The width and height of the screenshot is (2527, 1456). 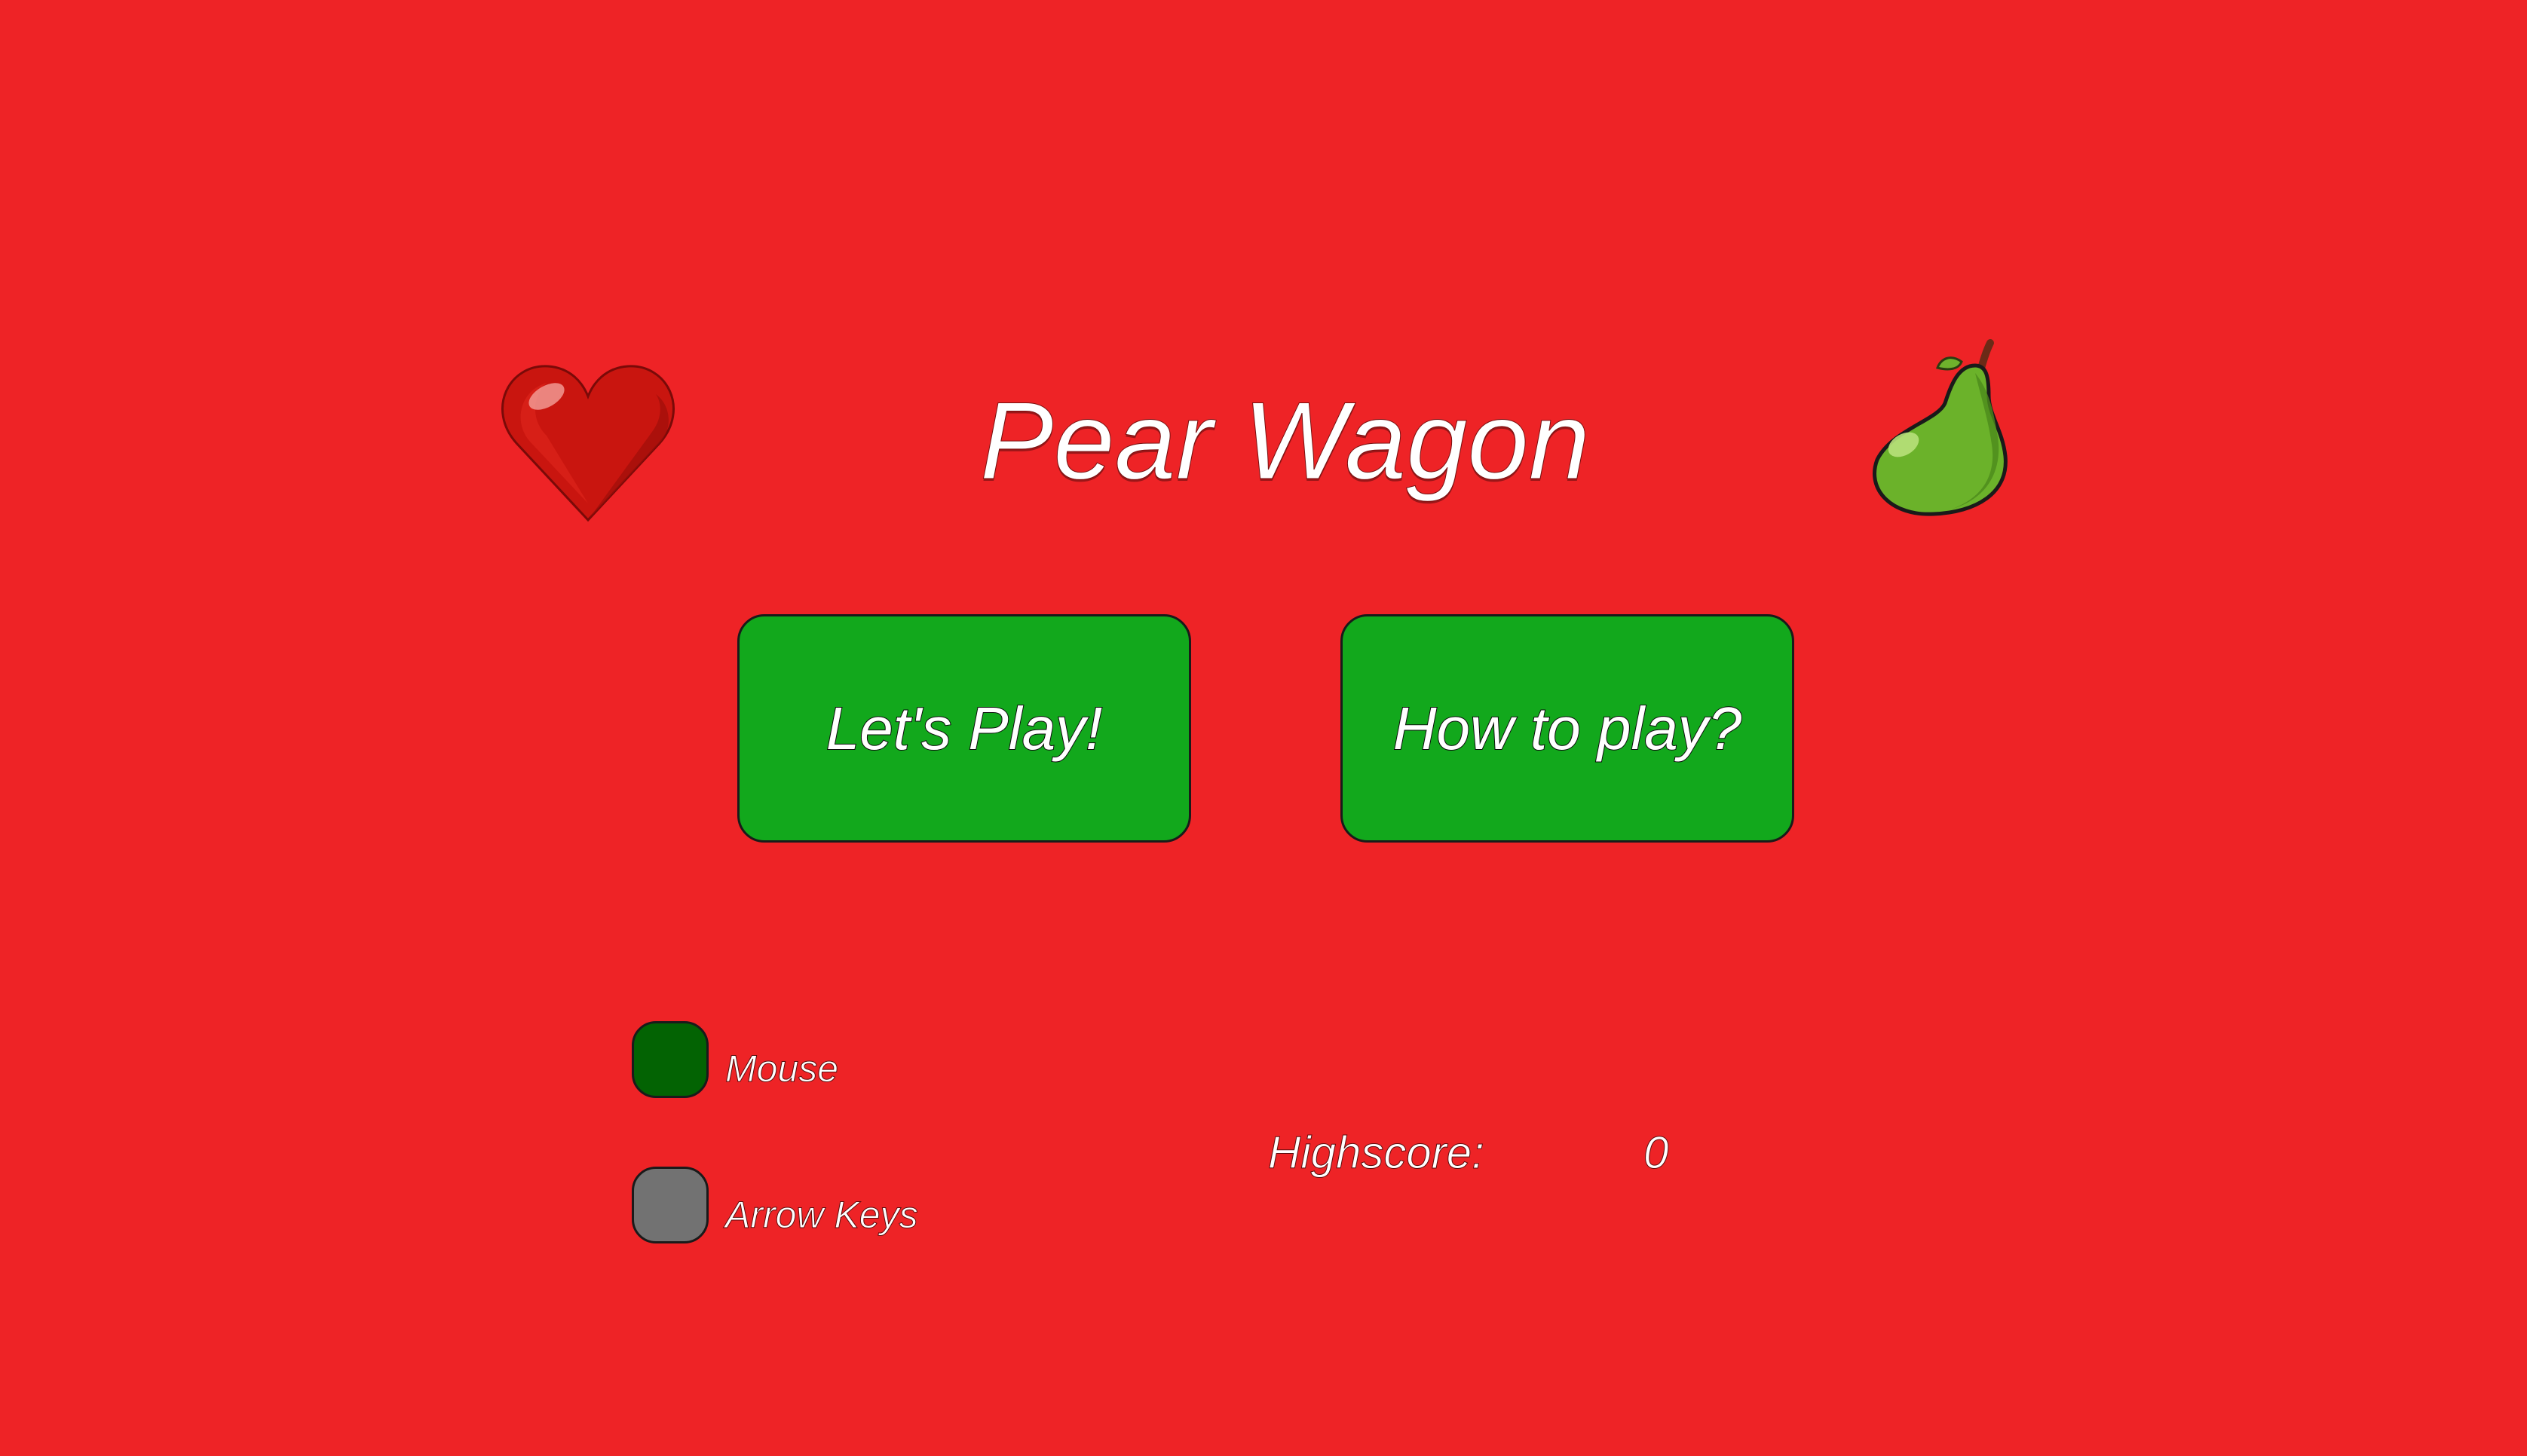 What do you see at coordinates (588, 444) in the screenshot?
I see `heart-icon` at bounding box center [588, 444].